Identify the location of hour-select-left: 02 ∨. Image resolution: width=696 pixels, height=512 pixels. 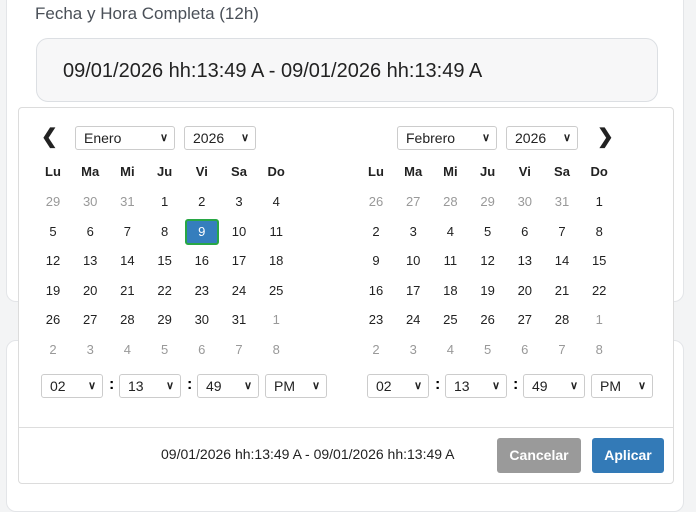
(72, 386).